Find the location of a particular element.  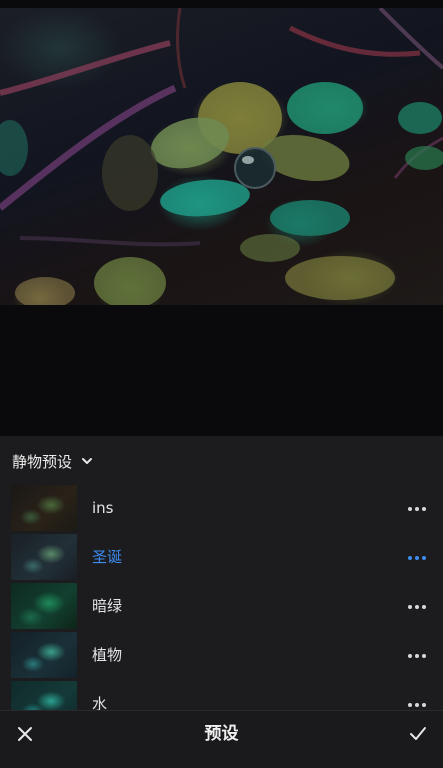

preset-label: 圣诞 is located at coordinates (107, 557).